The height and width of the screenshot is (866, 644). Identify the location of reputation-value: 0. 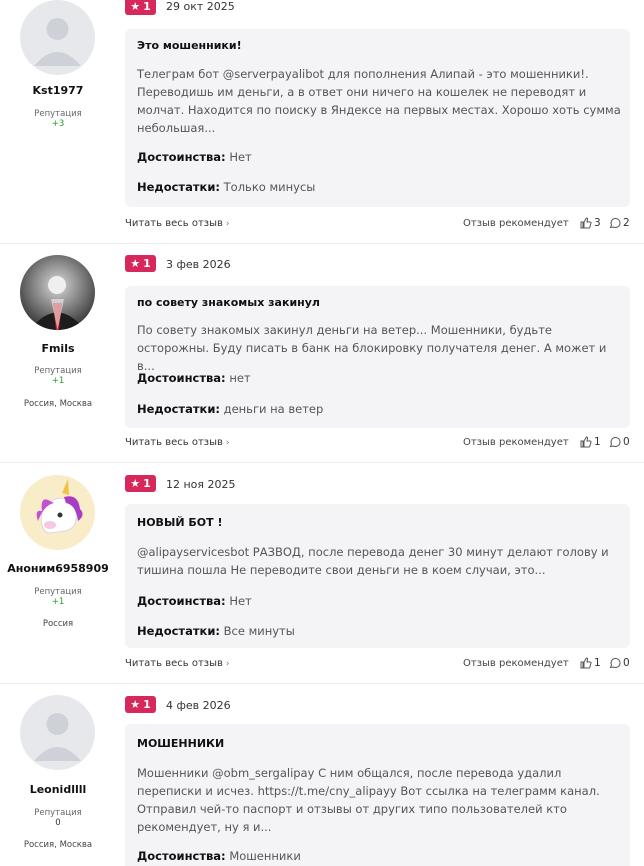
(58, 823).